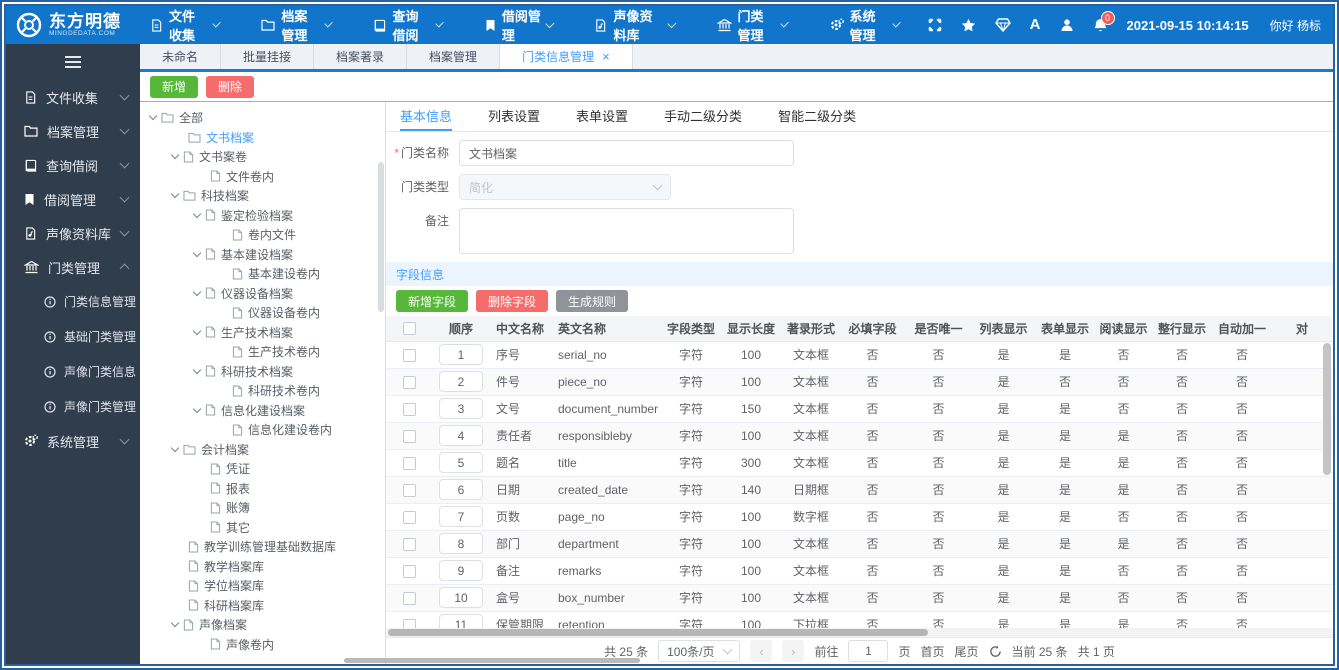  What do you see at coordinates (865, 25) in the screenshot?
I see `nav-item: 系统管理` at bounding box center [865, 25].